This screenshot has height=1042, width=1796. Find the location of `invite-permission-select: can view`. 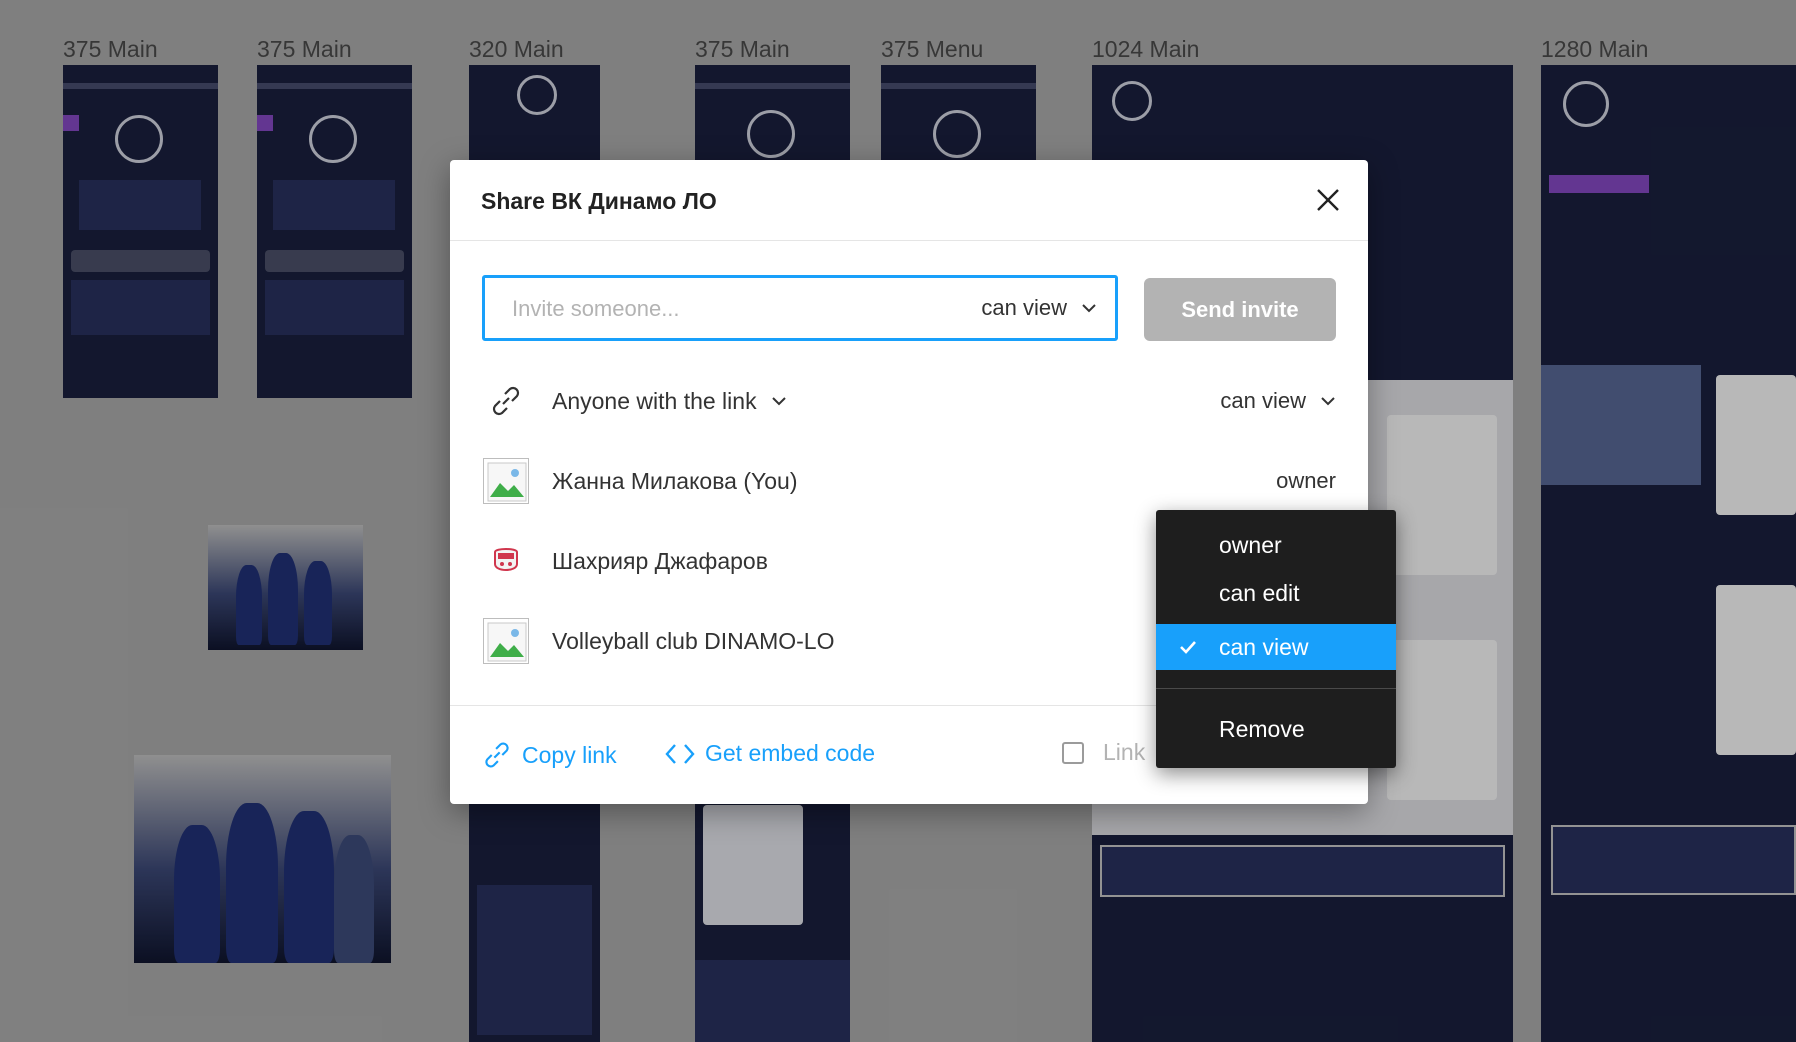

invite-permission-select: can view is located at coordinates (1039, 308).